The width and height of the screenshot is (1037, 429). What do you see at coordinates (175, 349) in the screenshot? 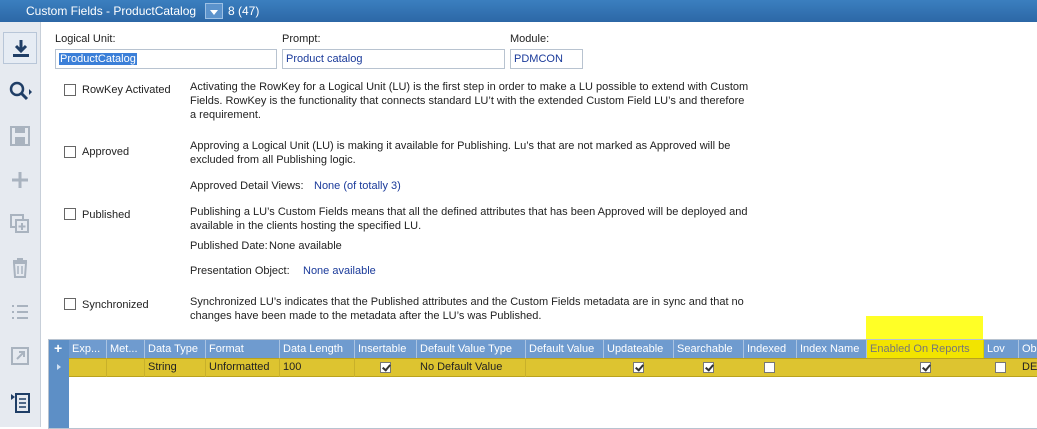
I see `col-header-data-type: Data Type` at bounding box center [175, 349].